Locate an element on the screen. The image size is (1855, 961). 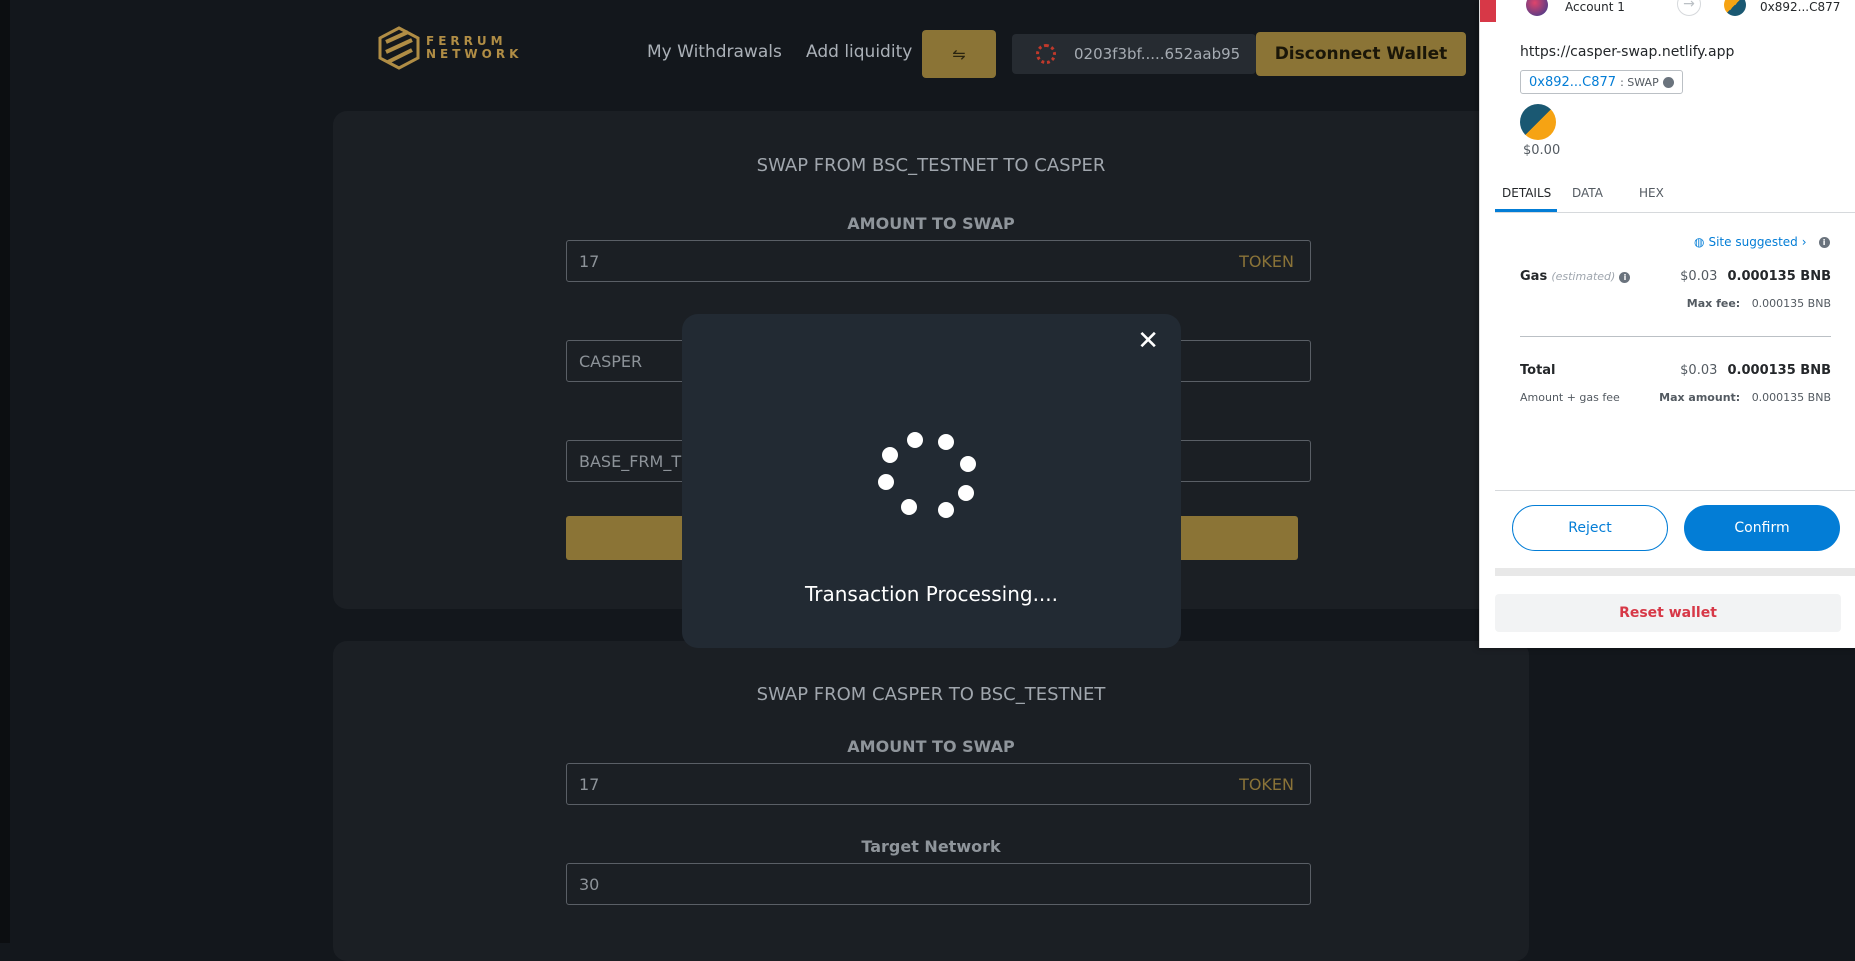
target-network-label: Target Network is located at coordinates (931, 846).